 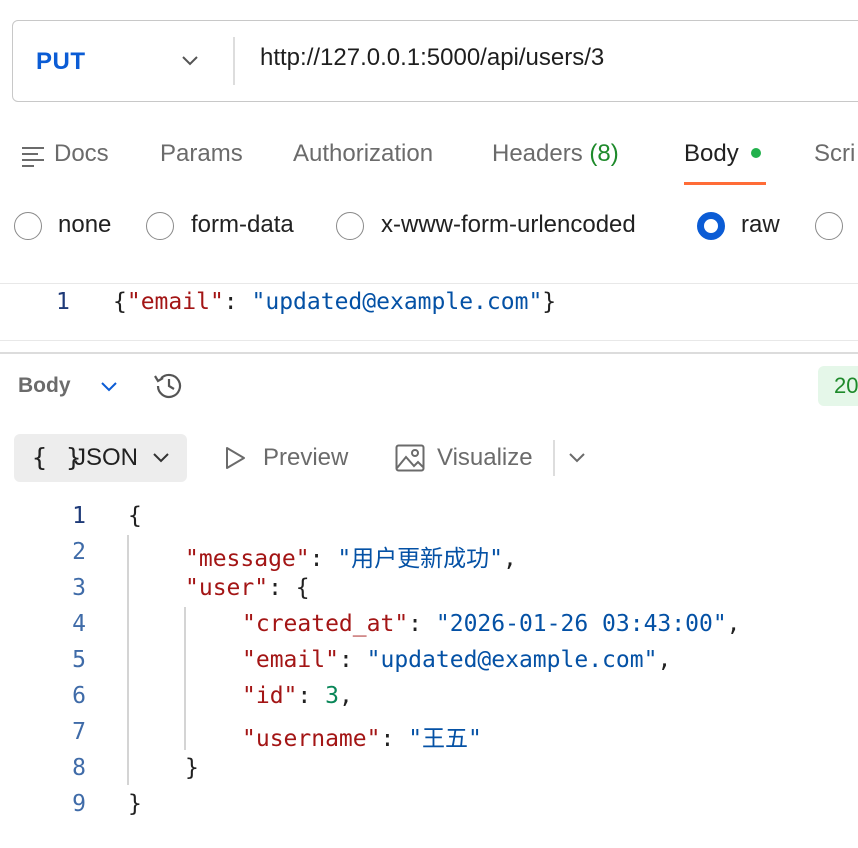 I want to click on editor-bottom-border, so click(x=429, y=340).